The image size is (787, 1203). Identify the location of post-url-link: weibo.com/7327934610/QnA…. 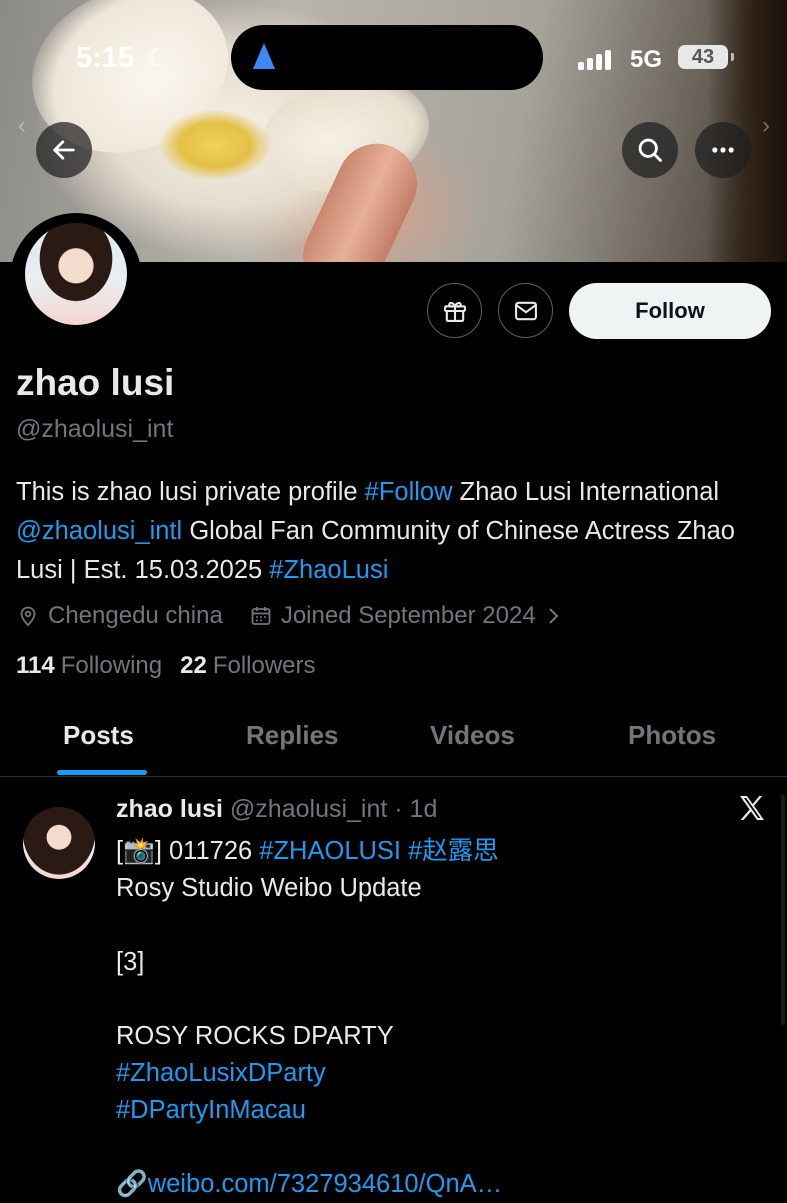
(325, 1184).